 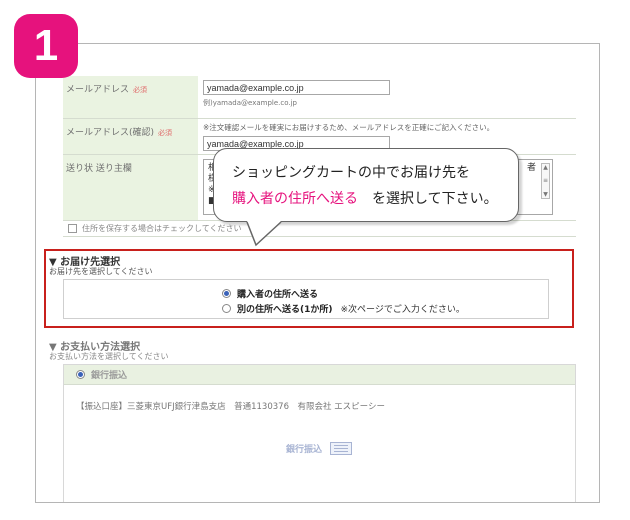 What do you see at coordinates (351, 173) in the screenshot?
I see `callout-line1: ショッピングカートの中でお届け先を` at bounding box center [351, 173].